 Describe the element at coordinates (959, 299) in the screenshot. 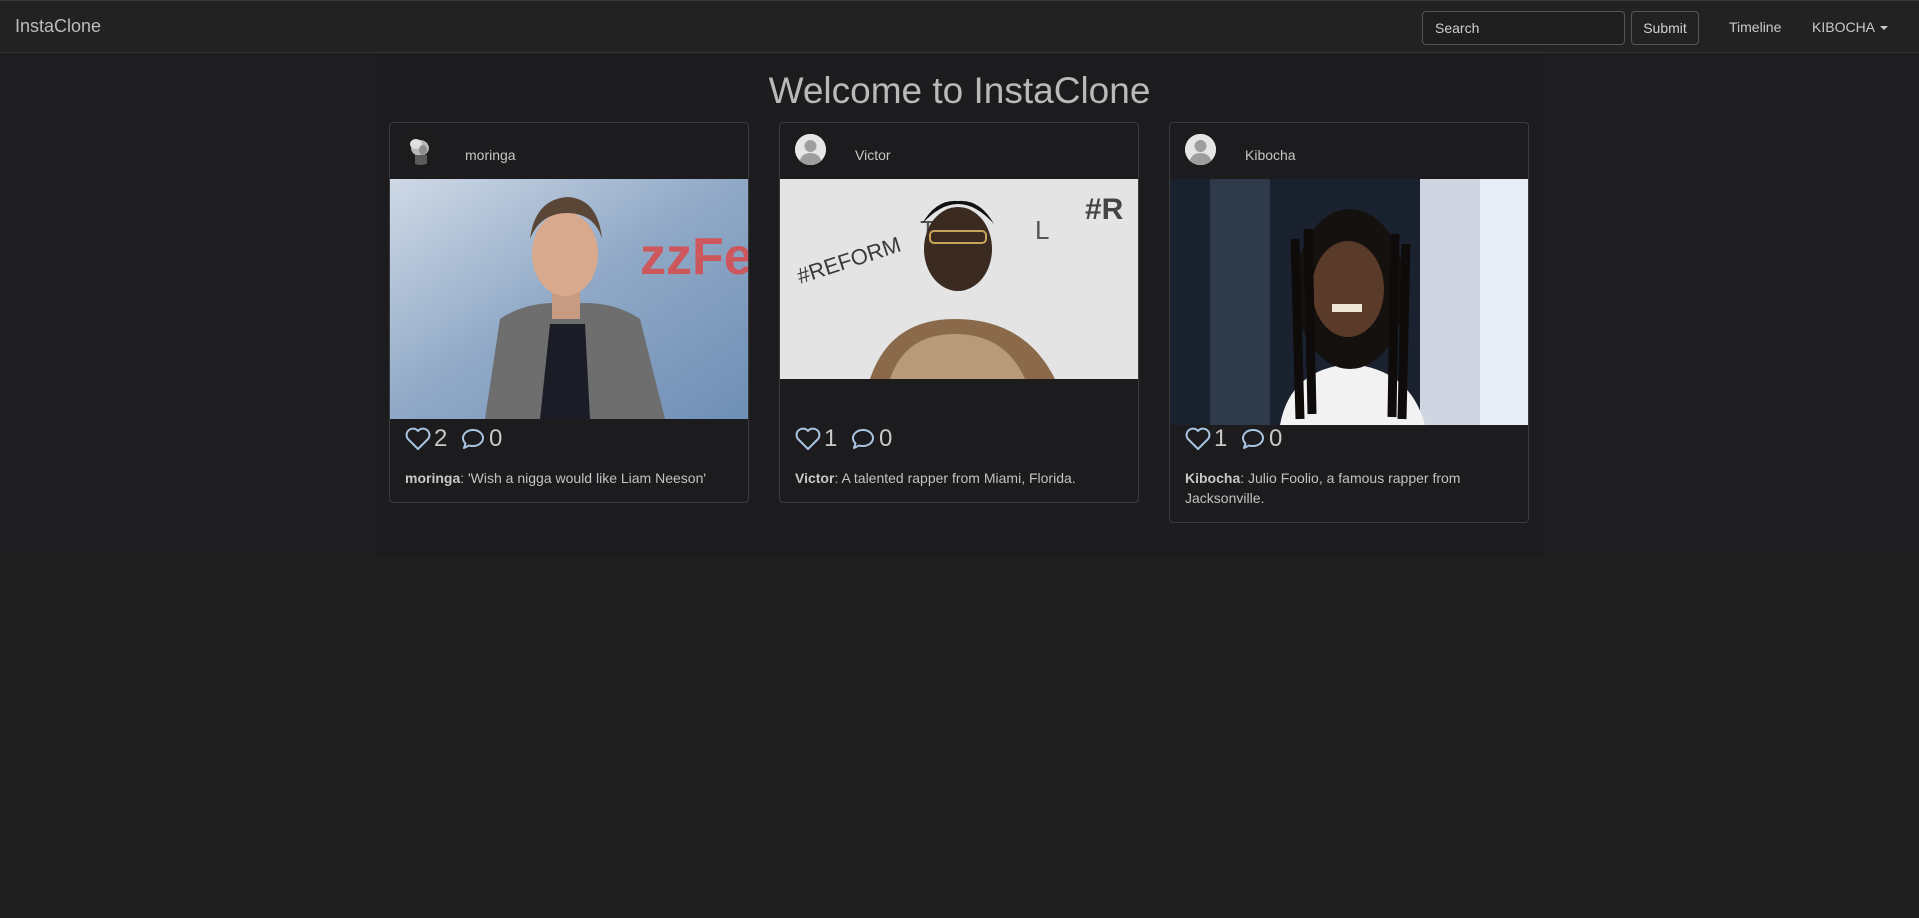

I see `post-photo: #REFORM #R T L` at that location.